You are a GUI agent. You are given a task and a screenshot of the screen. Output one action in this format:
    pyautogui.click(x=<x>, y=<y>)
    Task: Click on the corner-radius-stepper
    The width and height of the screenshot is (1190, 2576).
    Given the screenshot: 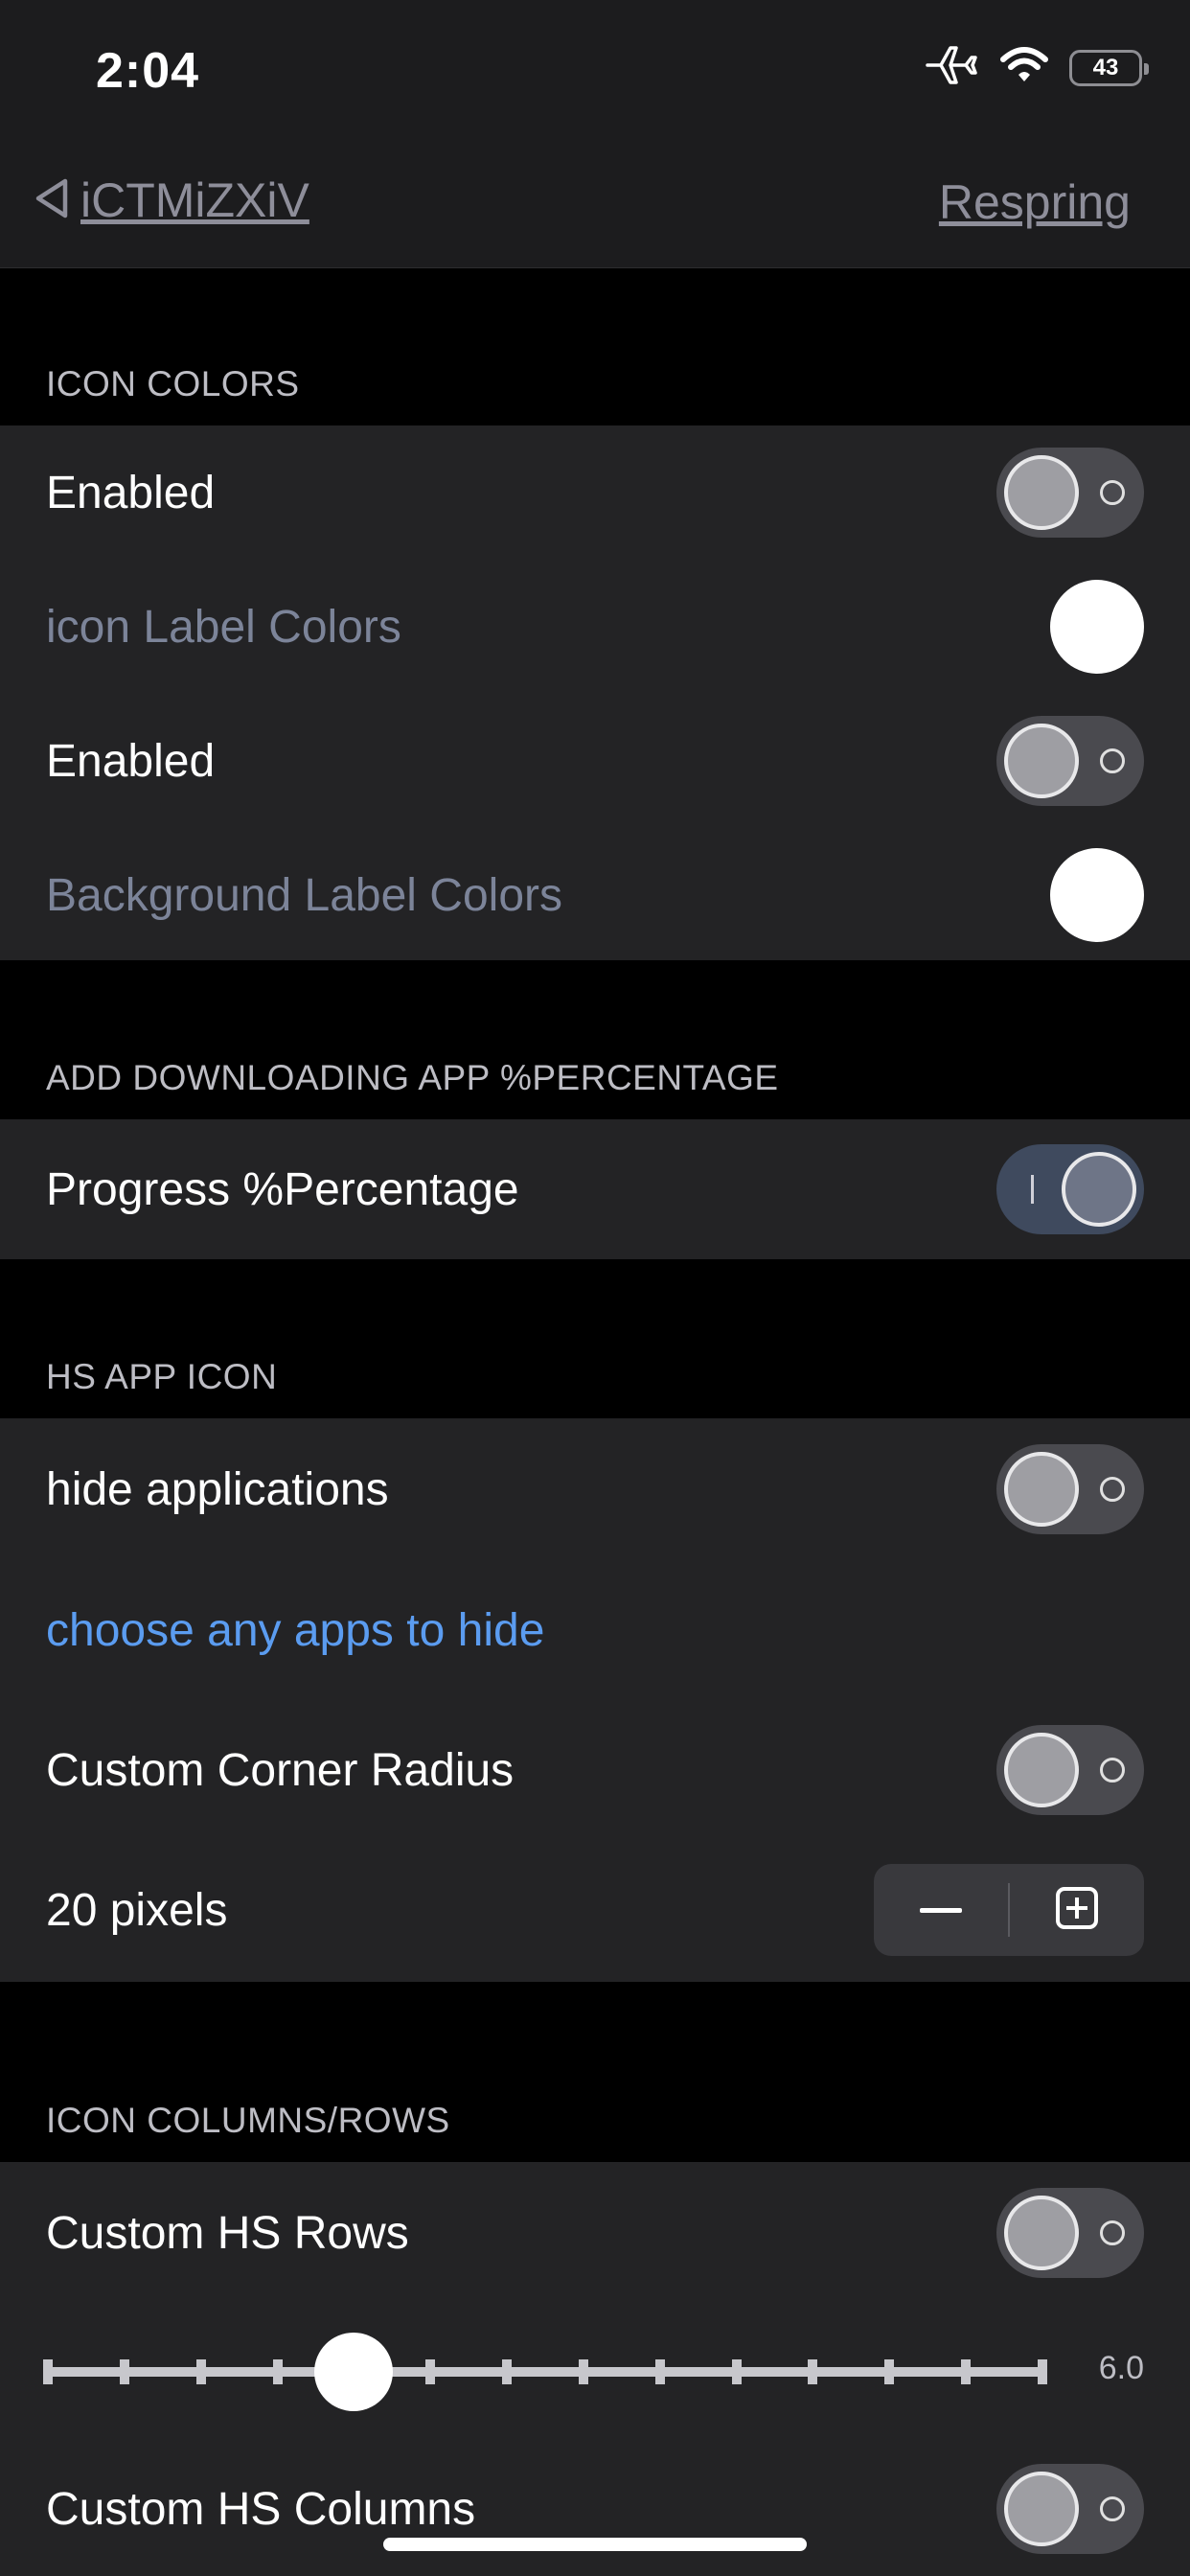 What is the action you would take?
    pyautogui.click(x=1009, y=1910)
    